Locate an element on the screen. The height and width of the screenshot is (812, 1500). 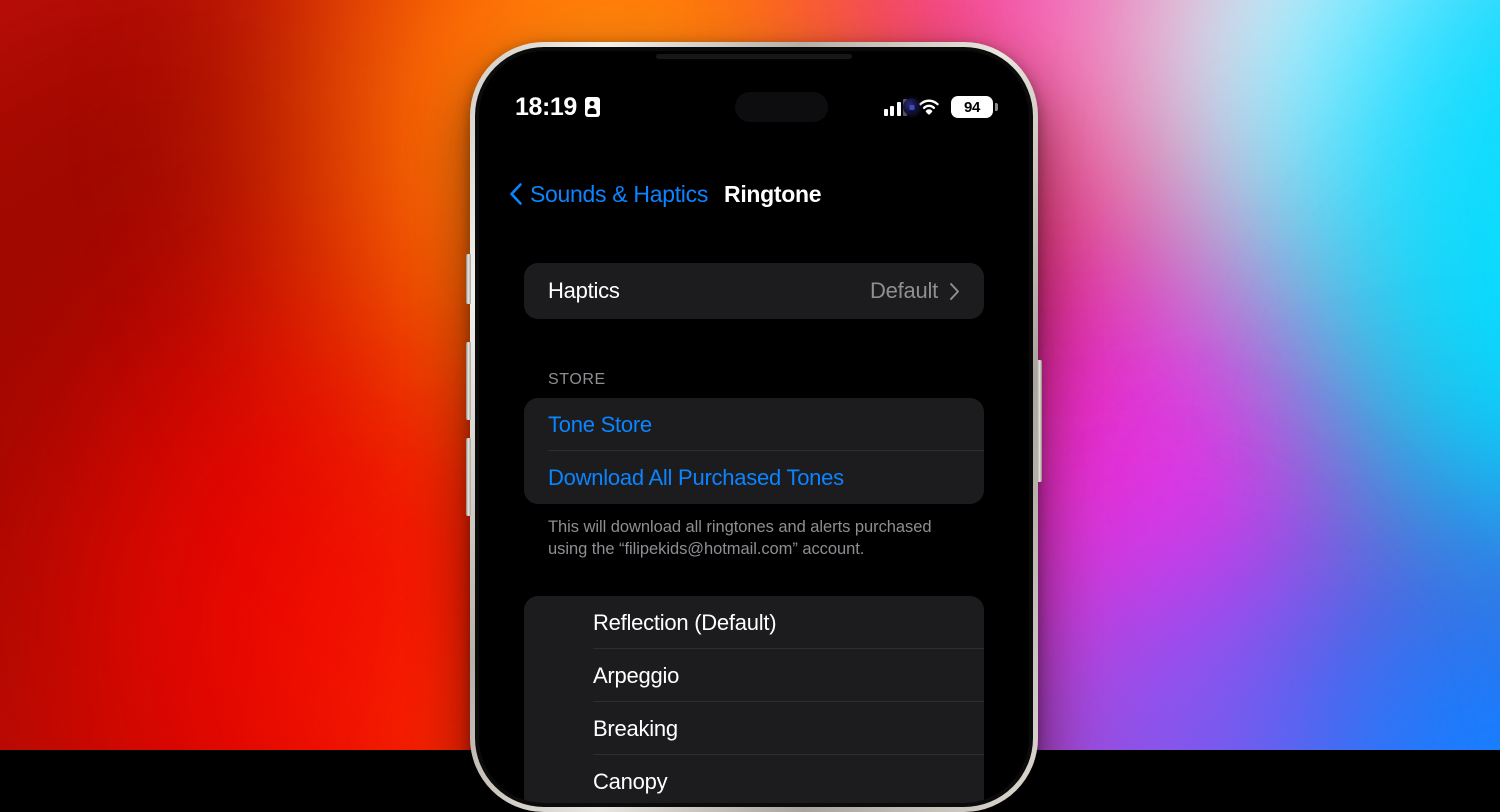
ringtone-label: Arpeggio is located at coordinates (636, 676).